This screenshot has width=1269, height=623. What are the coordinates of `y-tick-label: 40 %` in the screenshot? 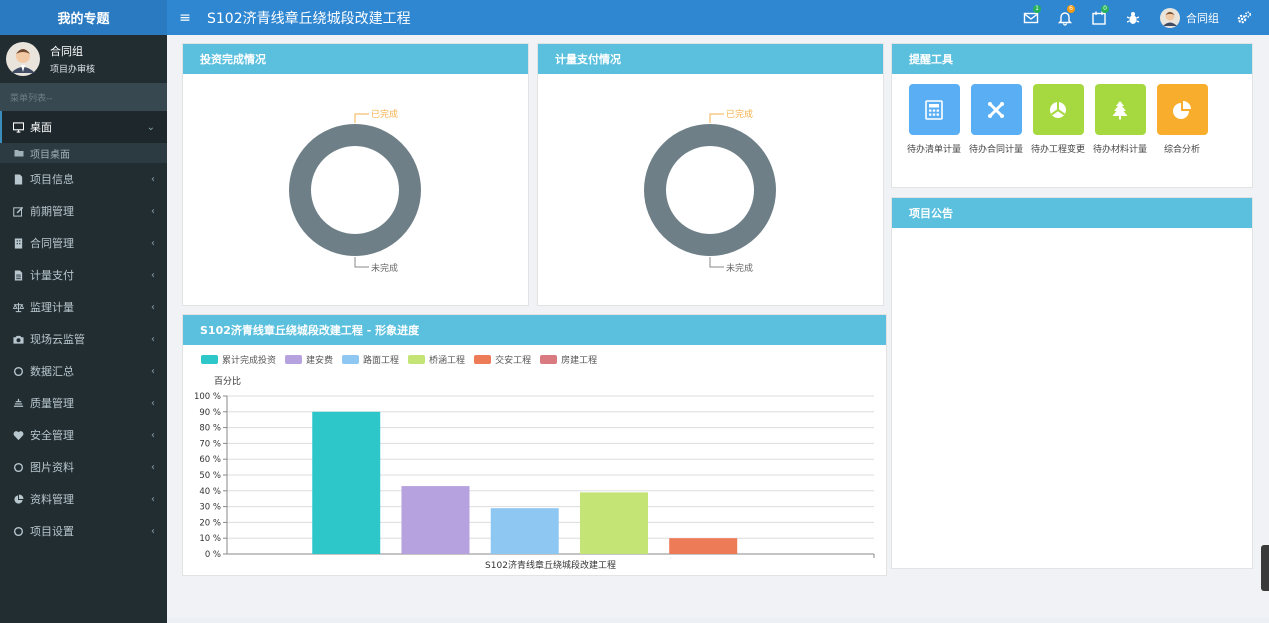 It's located at (210, 492).